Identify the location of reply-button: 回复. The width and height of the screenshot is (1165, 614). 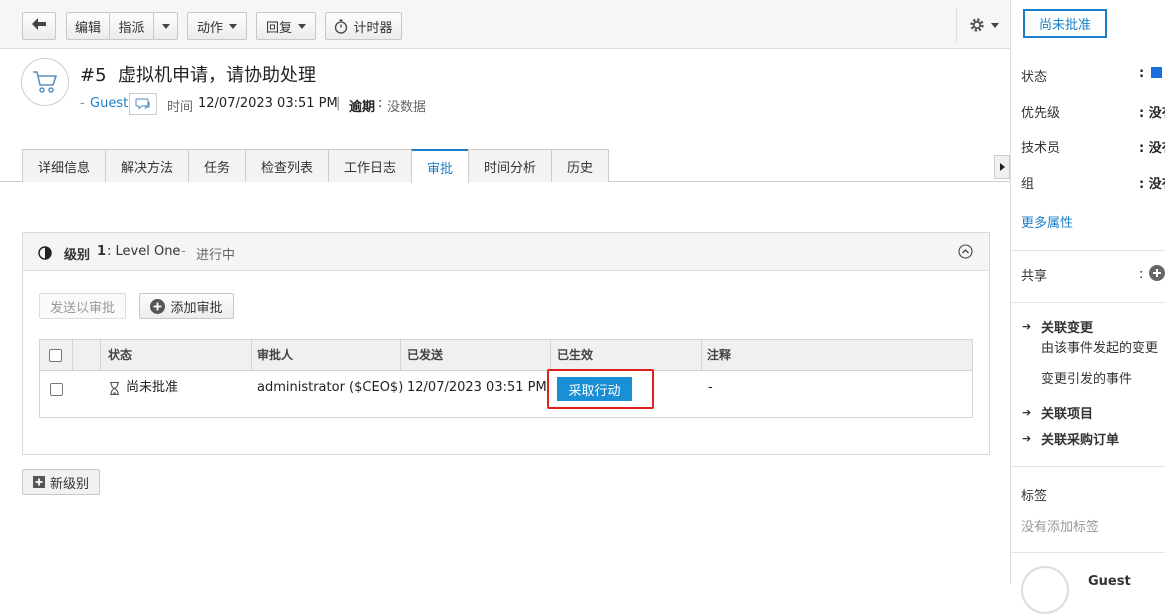
(286, 26).